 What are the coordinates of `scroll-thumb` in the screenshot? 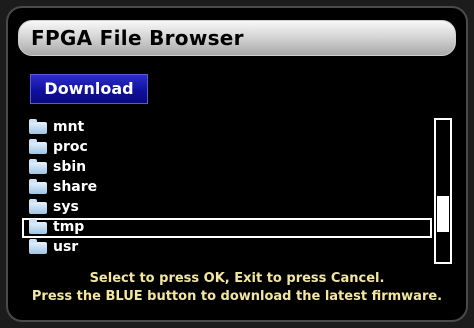 It's located at (443, 214).